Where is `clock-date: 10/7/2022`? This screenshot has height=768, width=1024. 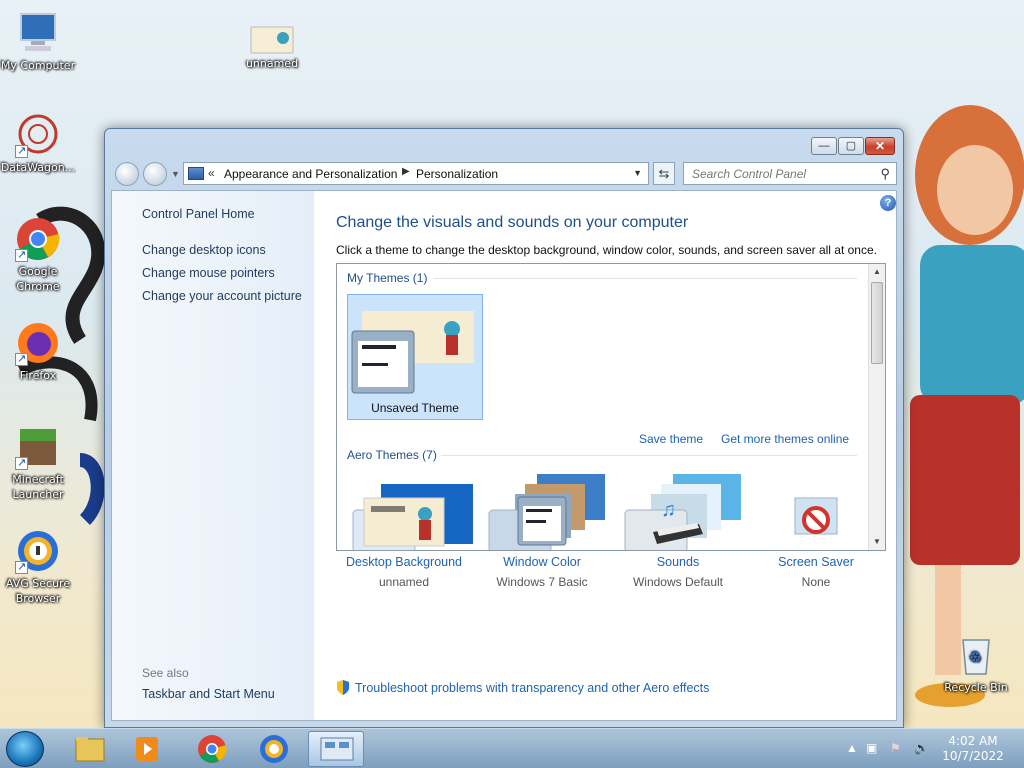 clock-date: 10/7/2022 is located at coordinates (973, 756).